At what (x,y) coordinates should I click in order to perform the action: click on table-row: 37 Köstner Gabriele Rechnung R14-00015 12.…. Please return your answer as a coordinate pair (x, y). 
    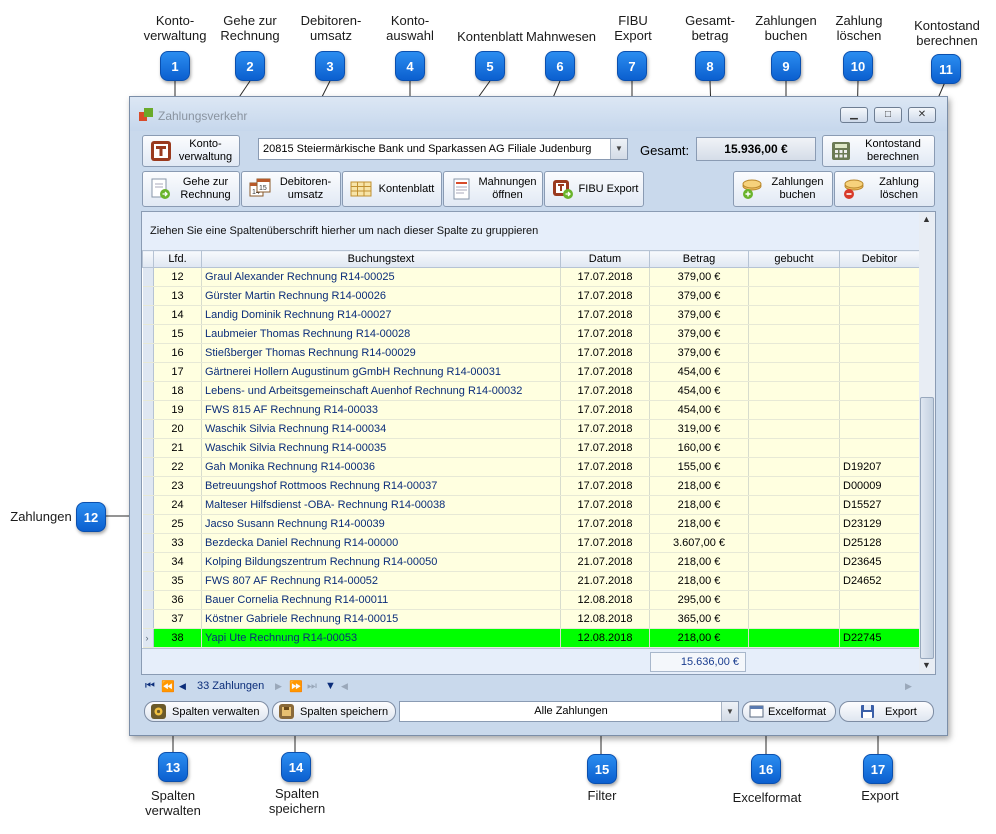
    Looking at the image, I should click on (531, 619).